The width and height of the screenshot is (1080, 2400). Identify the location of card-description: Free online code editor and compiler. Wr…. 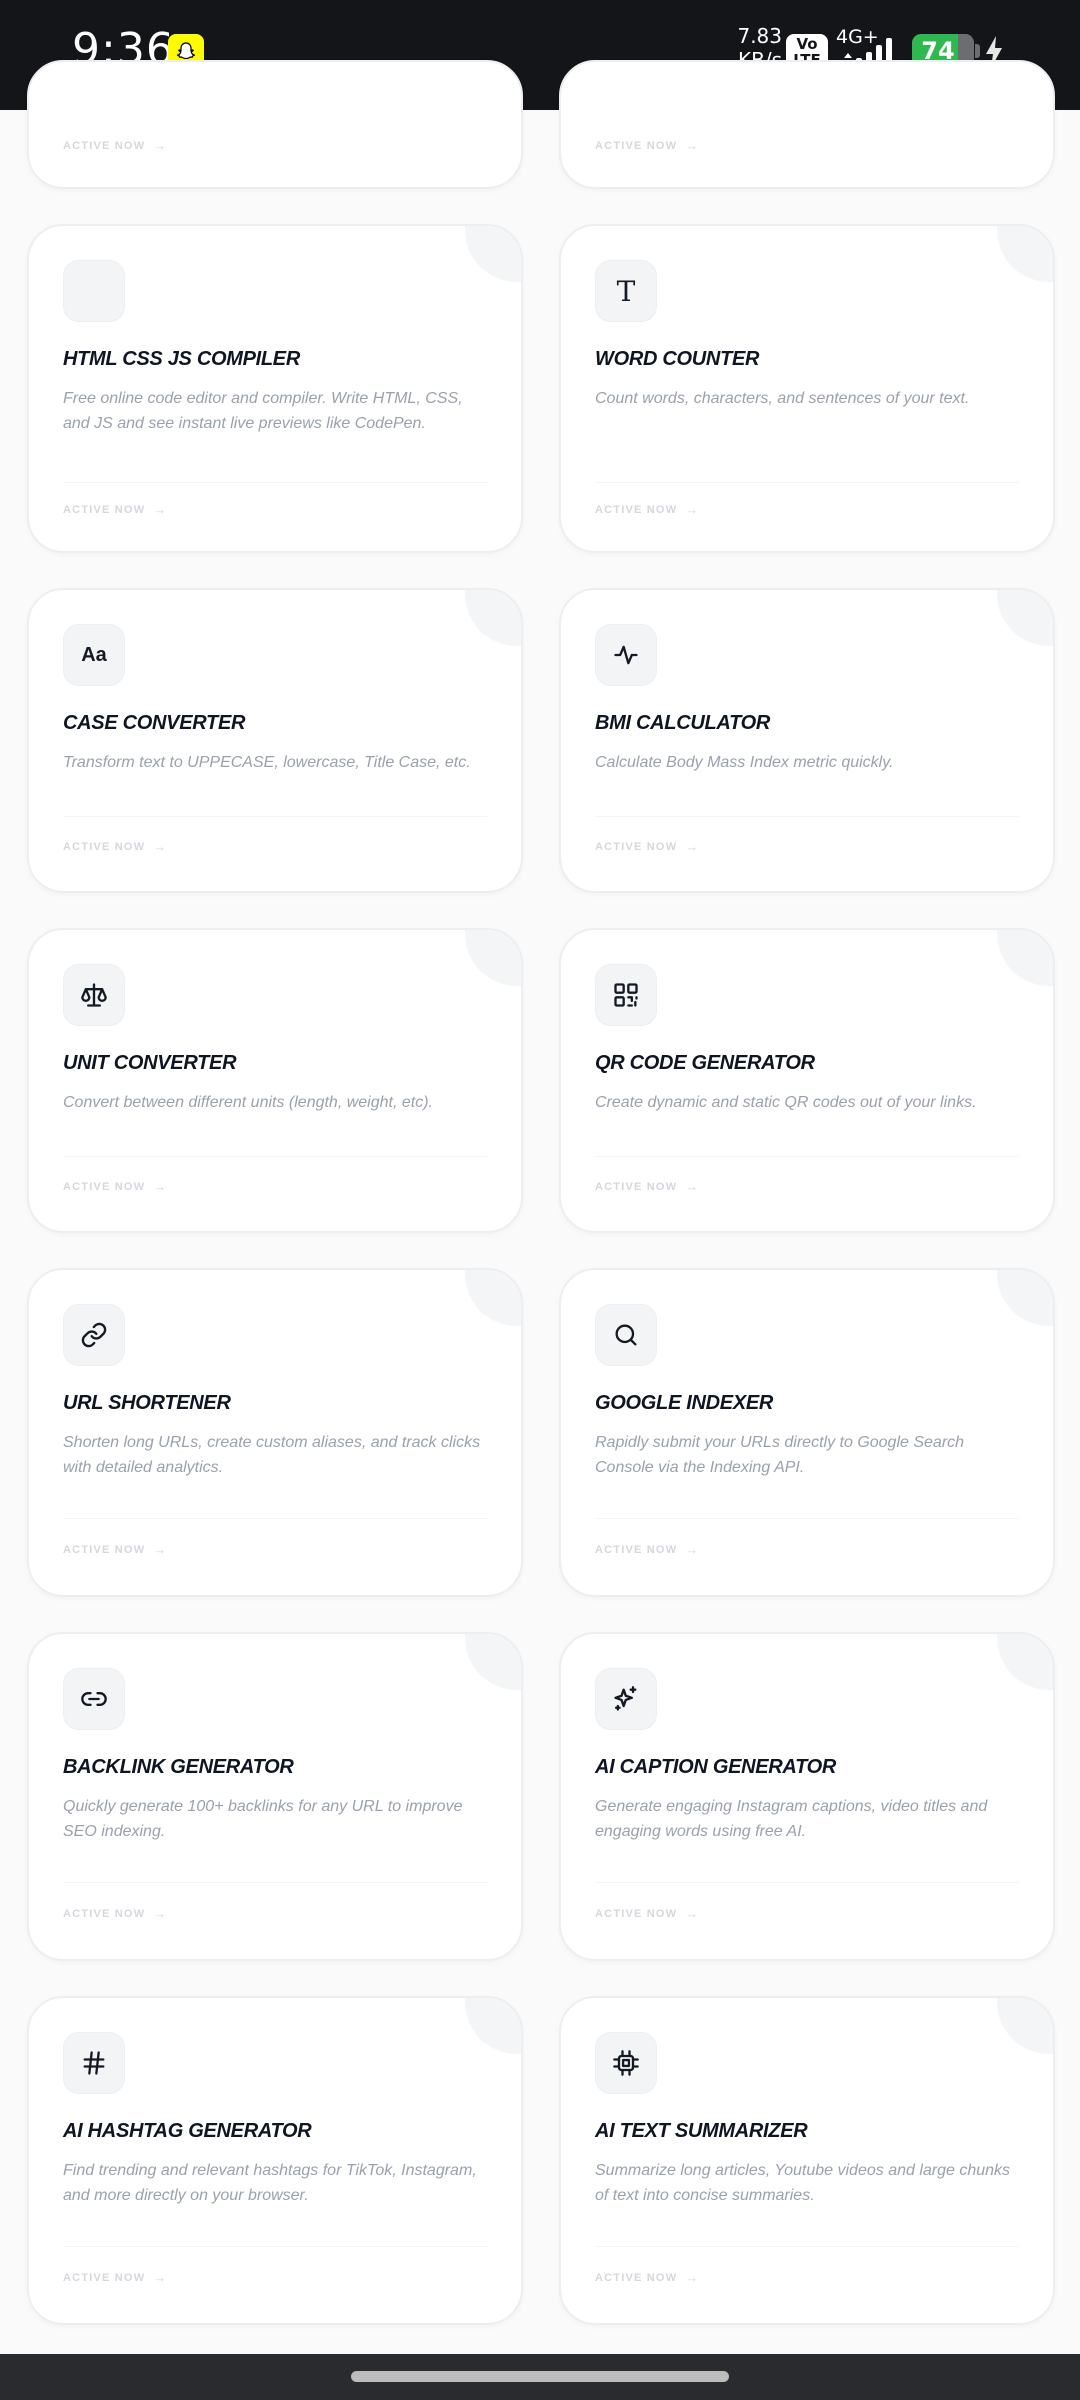
(263, 411).